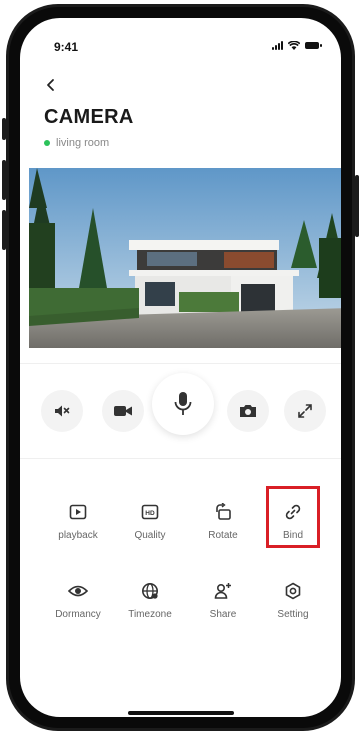  Describe the element at coordinates (223, 600) in the screenshot. I see `feature-share: Share` at that location.